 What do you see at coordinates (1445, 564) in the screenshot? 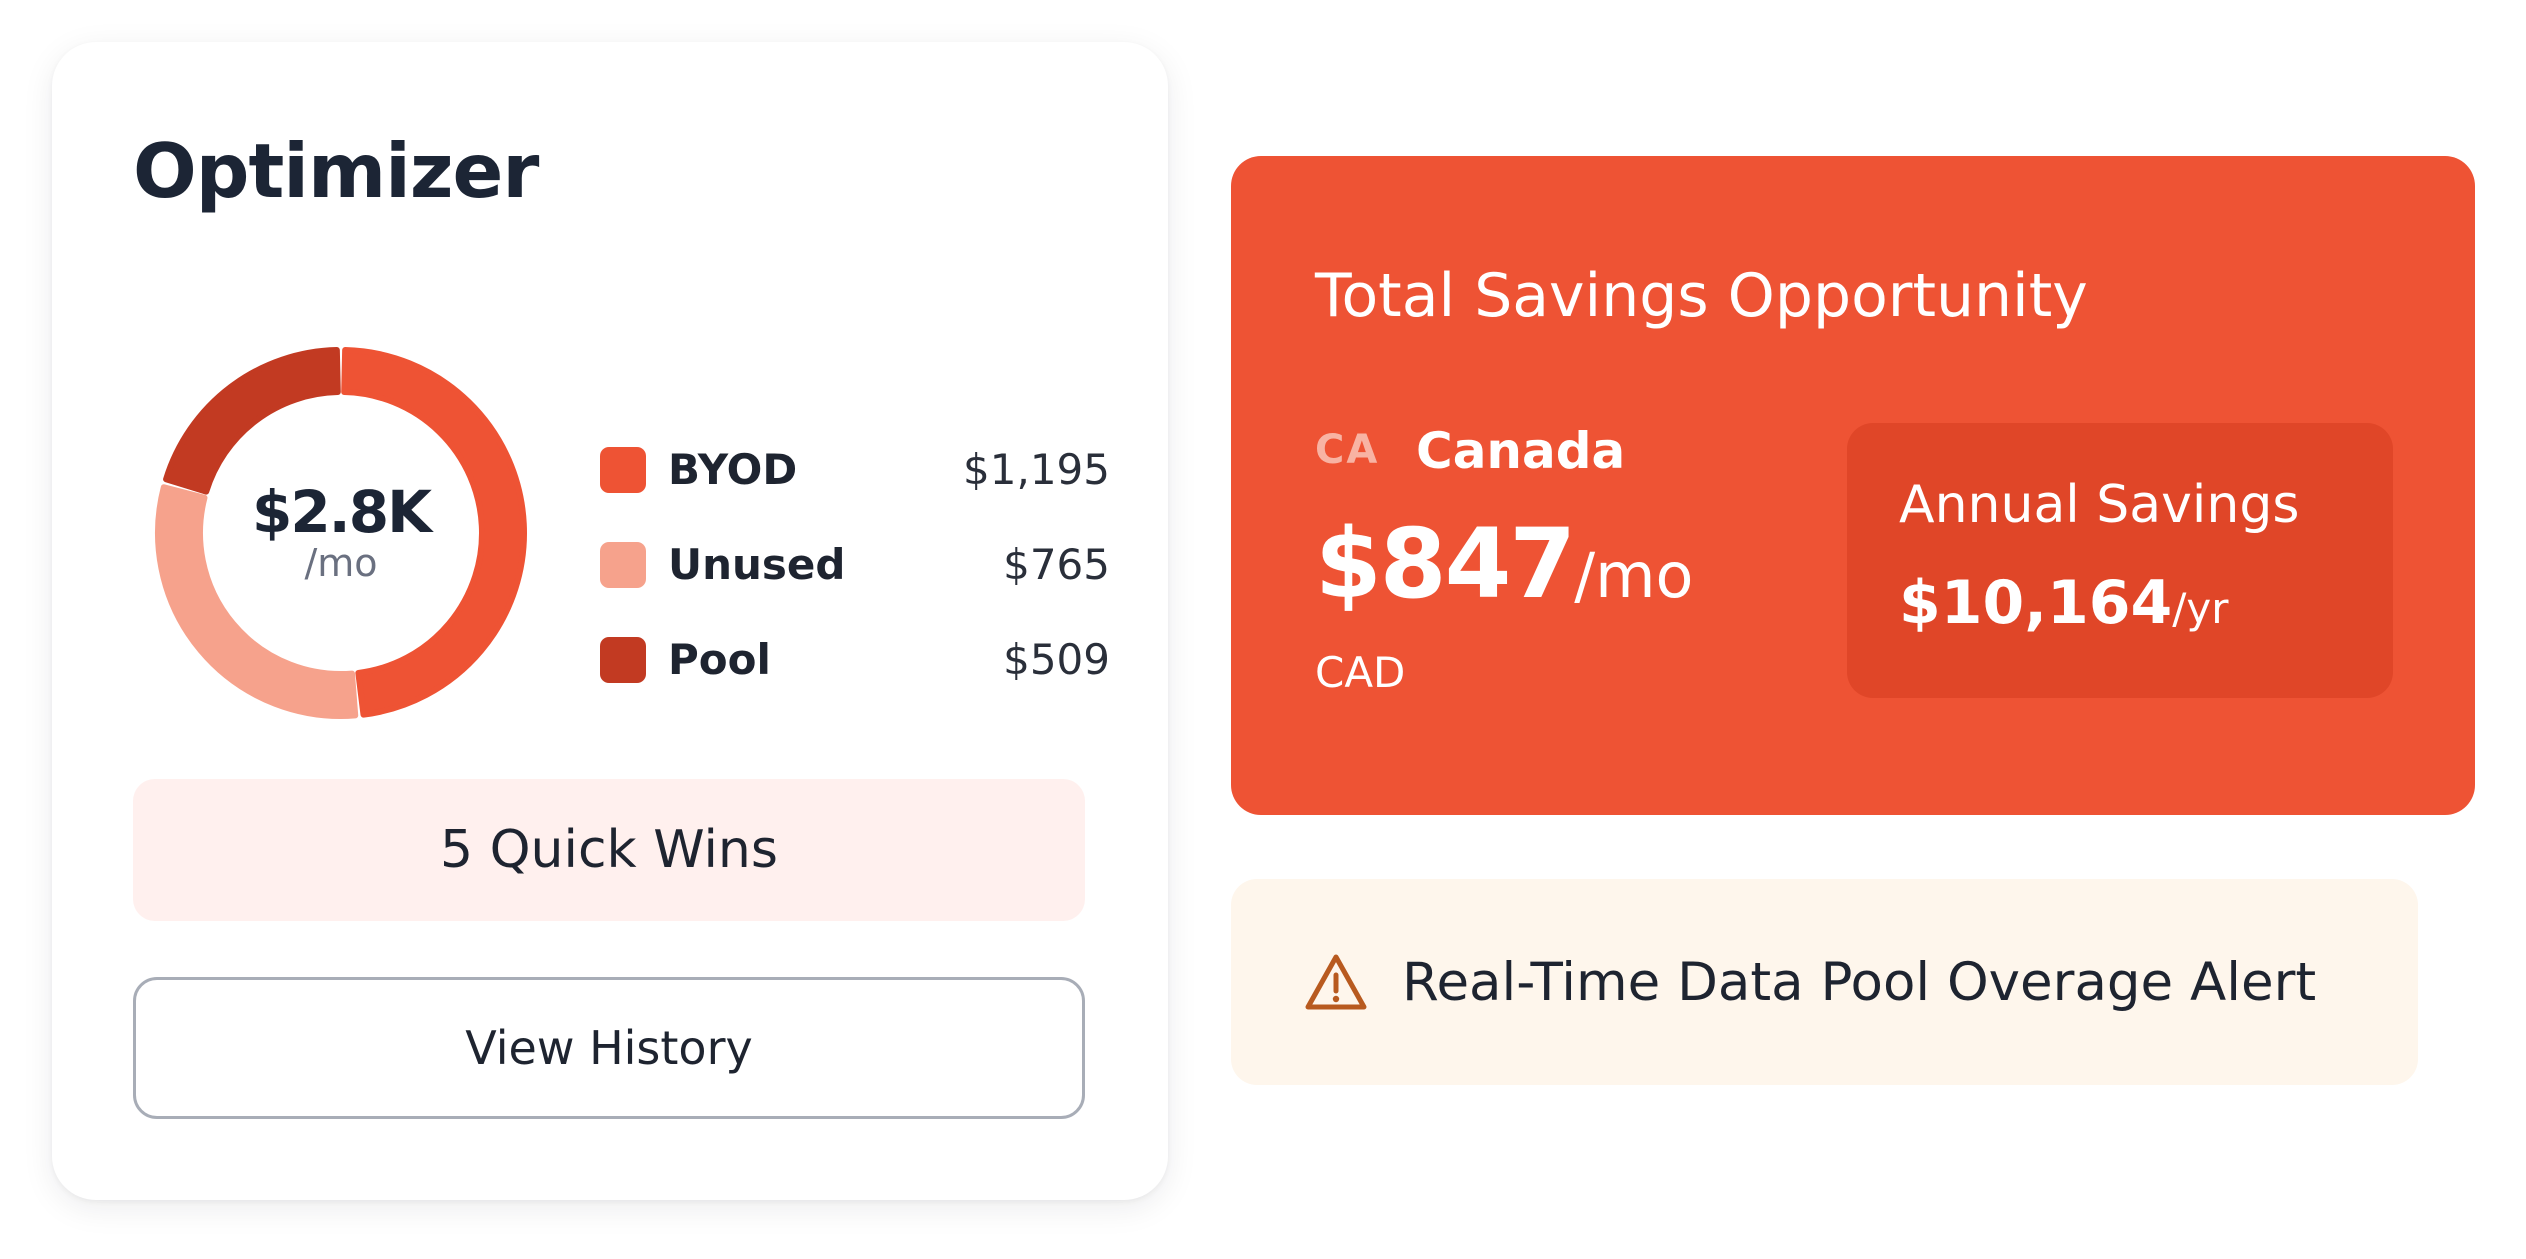
I see `monthly-amount: $847` at bounding box center [1445, 564].